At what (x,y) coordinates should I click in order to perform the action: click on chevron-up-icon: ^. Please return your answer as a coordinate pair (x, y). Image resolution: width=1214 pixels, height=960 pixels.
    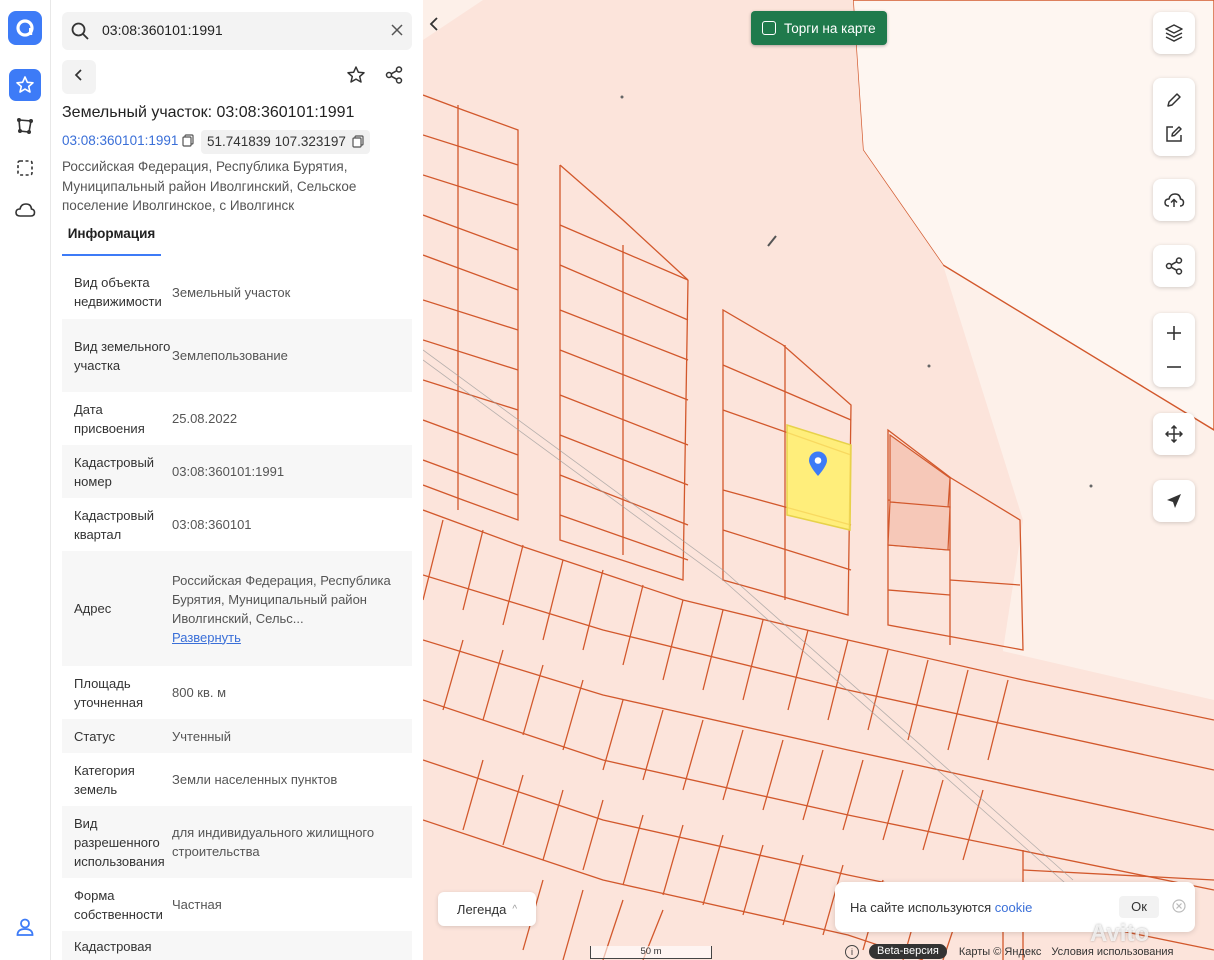
    Looking at the image, I should click on (515, 909).